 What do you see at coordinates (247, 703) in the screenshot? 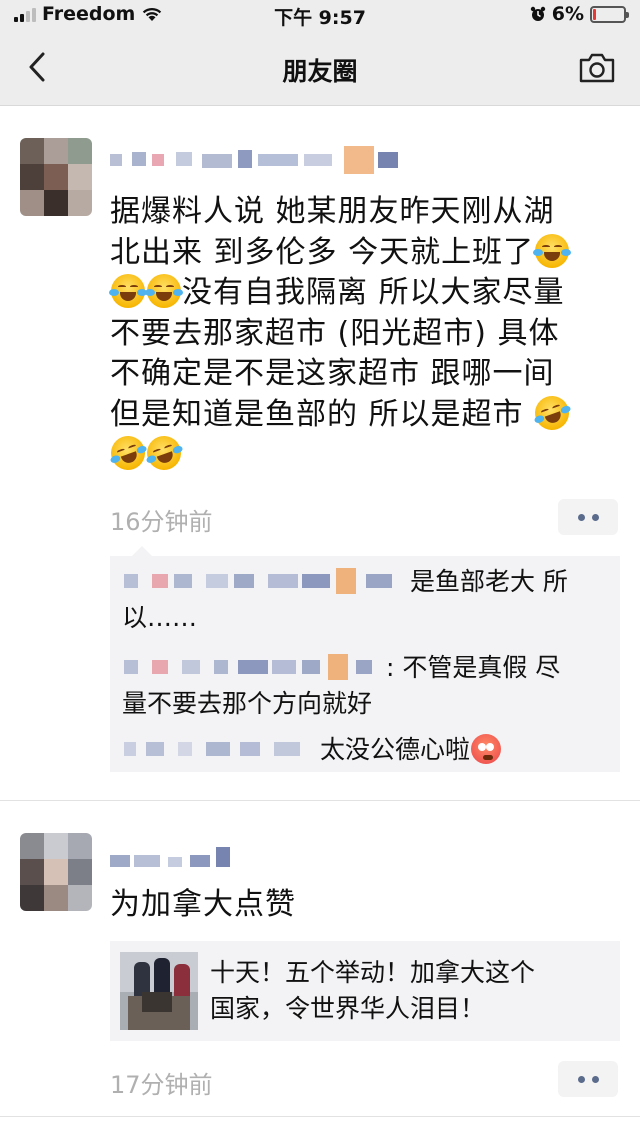
I see `comment-text-cont: 量不要去那个方向就好` at bounding box center [247, 703].